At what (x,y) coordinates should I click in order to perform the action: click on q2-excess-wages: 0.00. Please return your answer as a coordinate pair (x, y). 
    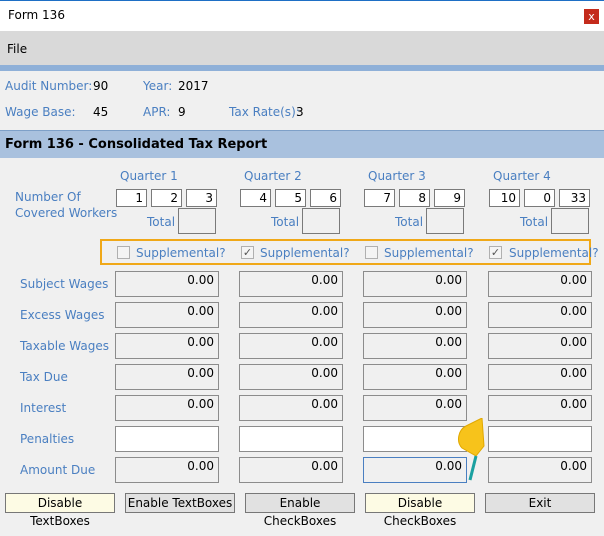
    Looking at the image, I should click on (291, 315).